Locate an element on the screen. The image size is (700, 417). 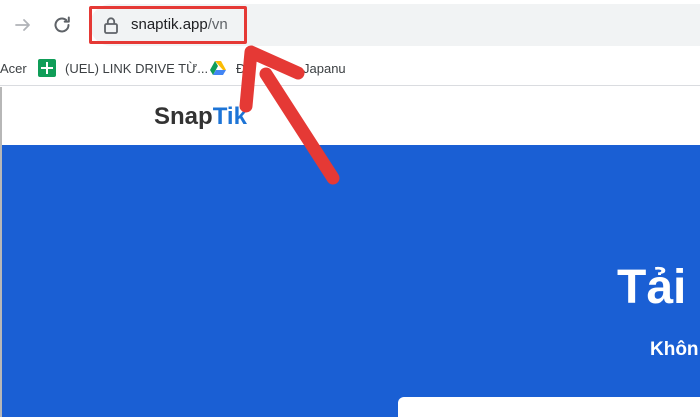
hero-subtitle: Khôn is located at coordinates (674, 349).